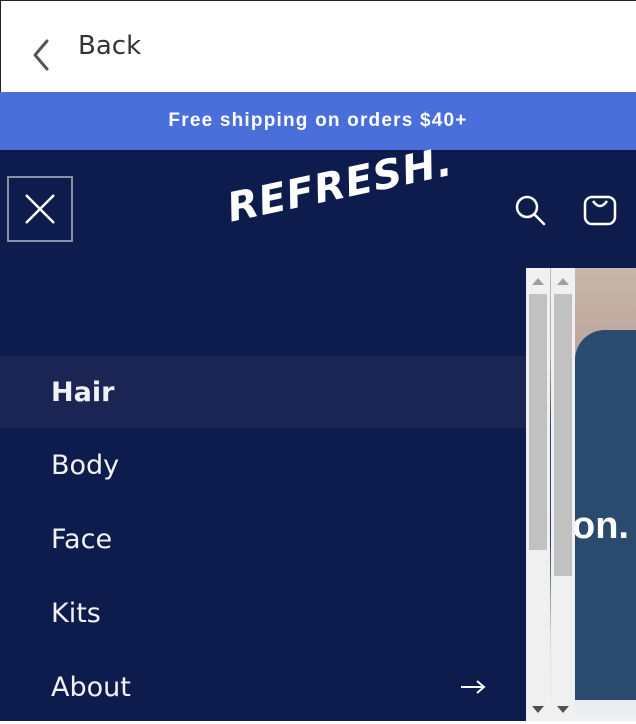 The height and width of the screenshot is (724, 636). I want to click on menu-item-label: Face, so click(82, 539).